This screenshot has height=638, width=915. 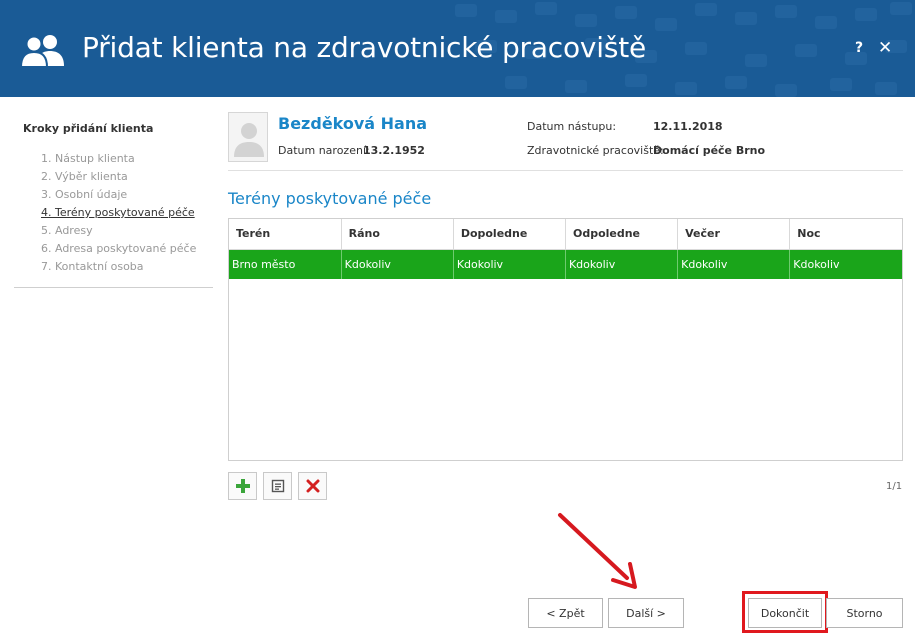 I want to click on section-title: Terény poskytované péče, so click(x=330, y=198).